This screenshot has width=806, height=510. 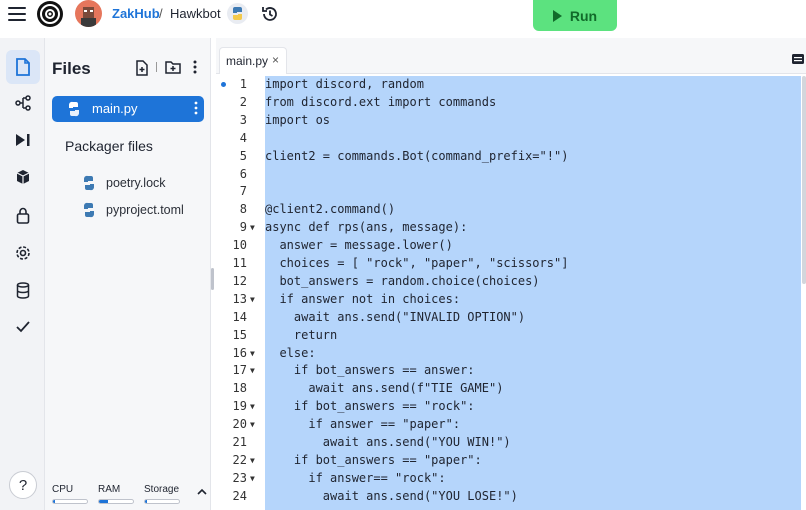 What do you see at coordinates (511, 336) in the screenshot?
I see `code-line: 15 return` at bounding box center [511, 336].